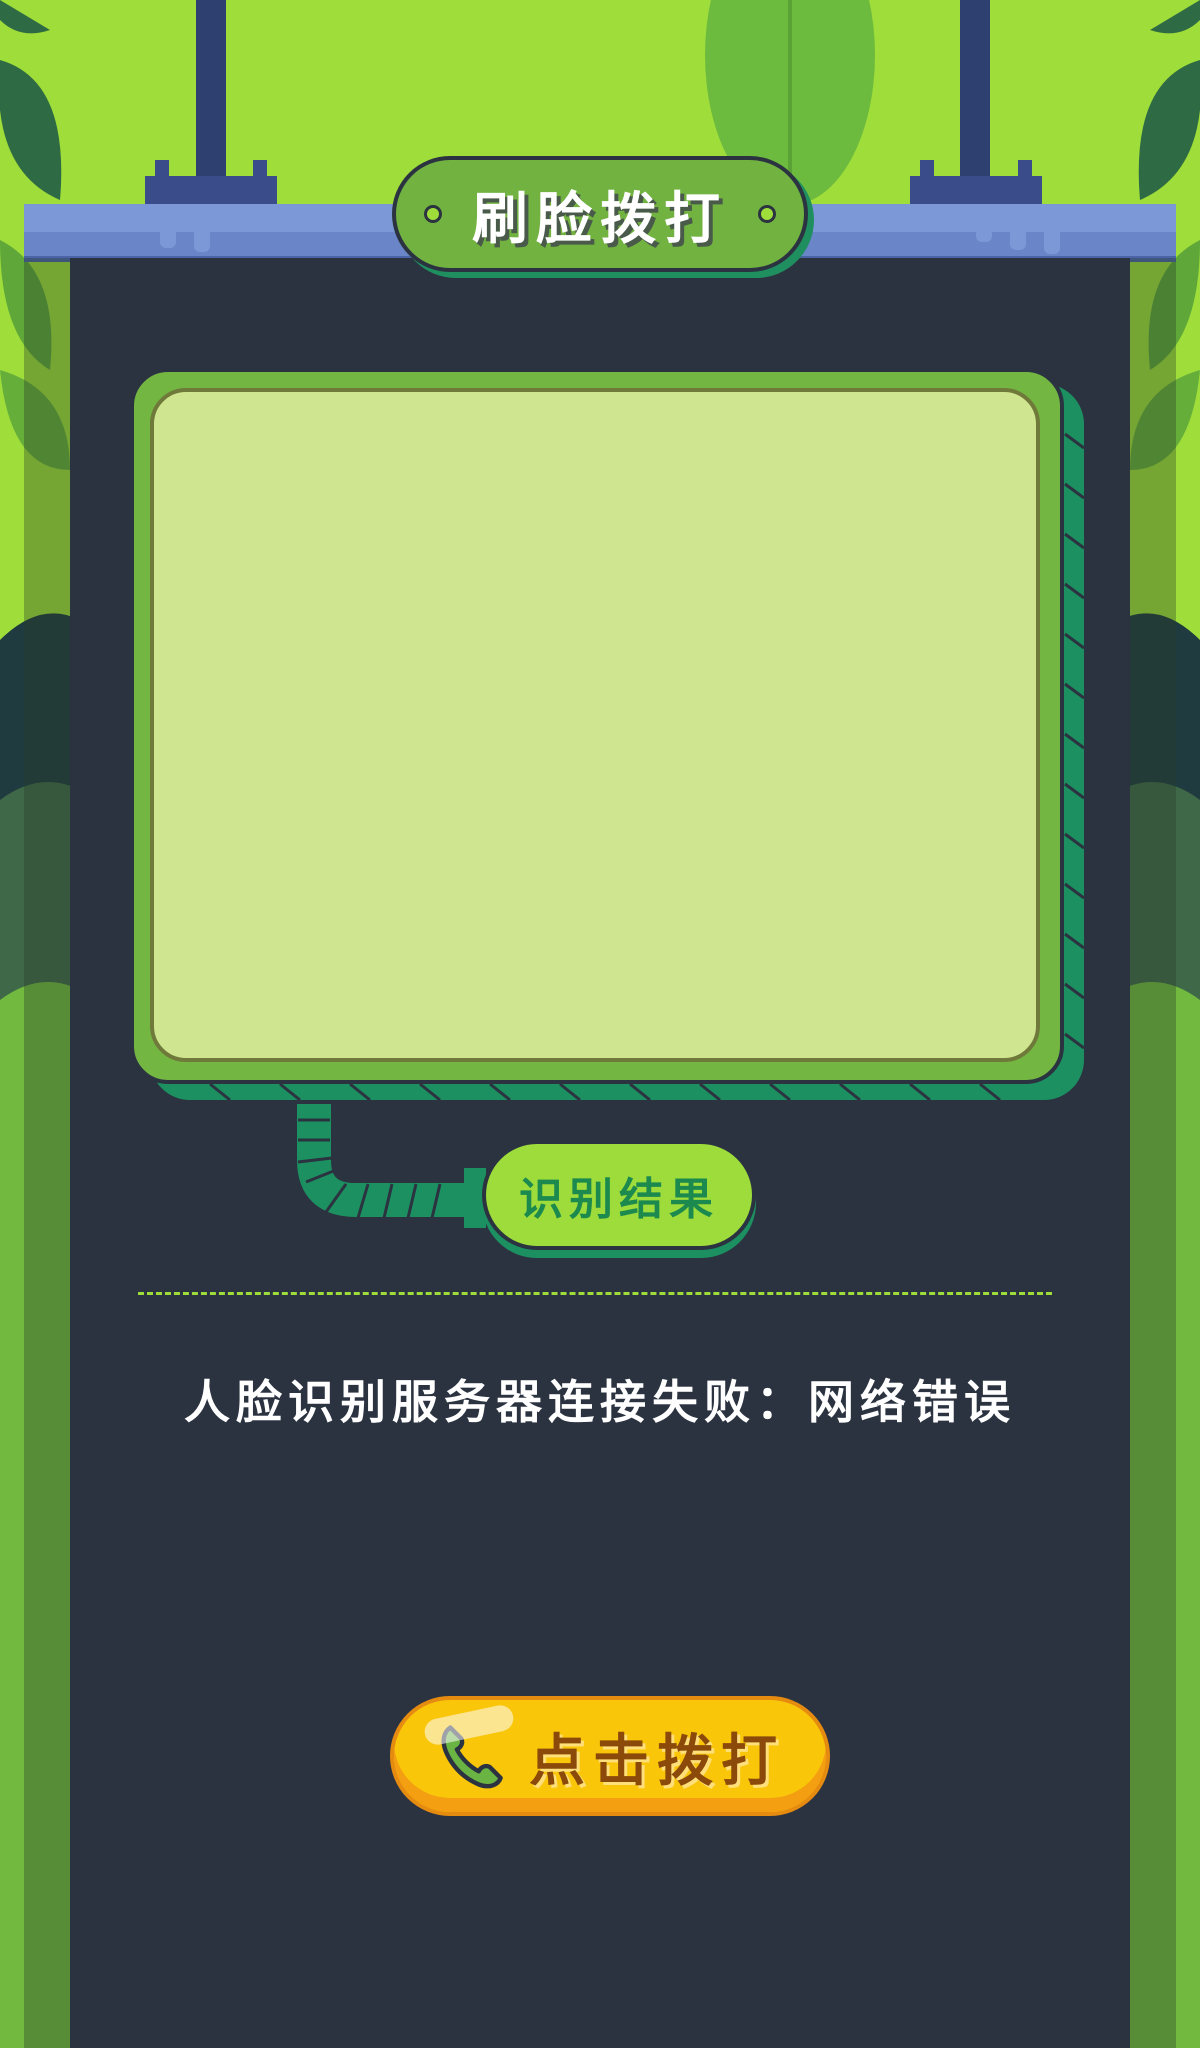 The height and width of the screenshot is (2048, 1200). I want to click on call-button: 点击拨打, so click(610, 1756).